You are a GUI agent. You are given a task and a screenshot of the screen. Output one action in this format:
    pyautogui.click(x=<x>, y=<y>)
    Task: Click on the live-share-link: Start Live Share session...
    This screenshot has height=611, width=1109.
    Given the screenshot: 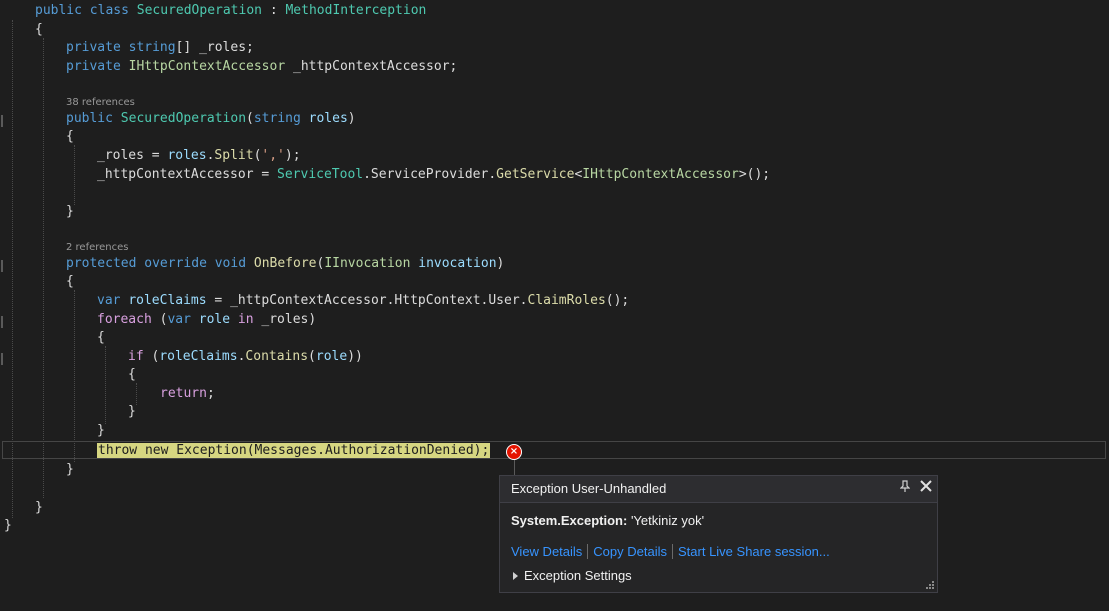 What is the action you would take?
    pyautogui.click(x=754, y=551)
    